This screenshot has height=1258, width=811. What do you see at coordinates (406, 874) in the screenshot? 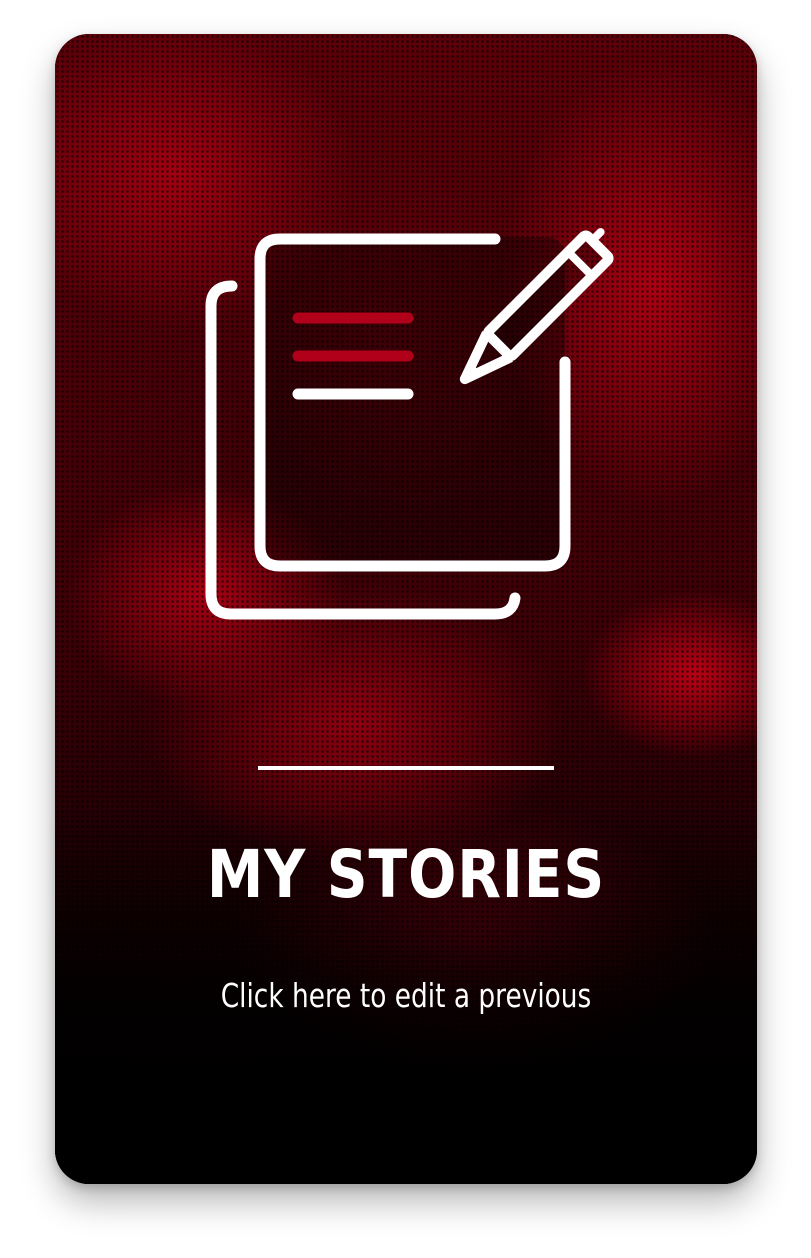
I see `card-title: MY STORIES` at bounding box center [406, 874].